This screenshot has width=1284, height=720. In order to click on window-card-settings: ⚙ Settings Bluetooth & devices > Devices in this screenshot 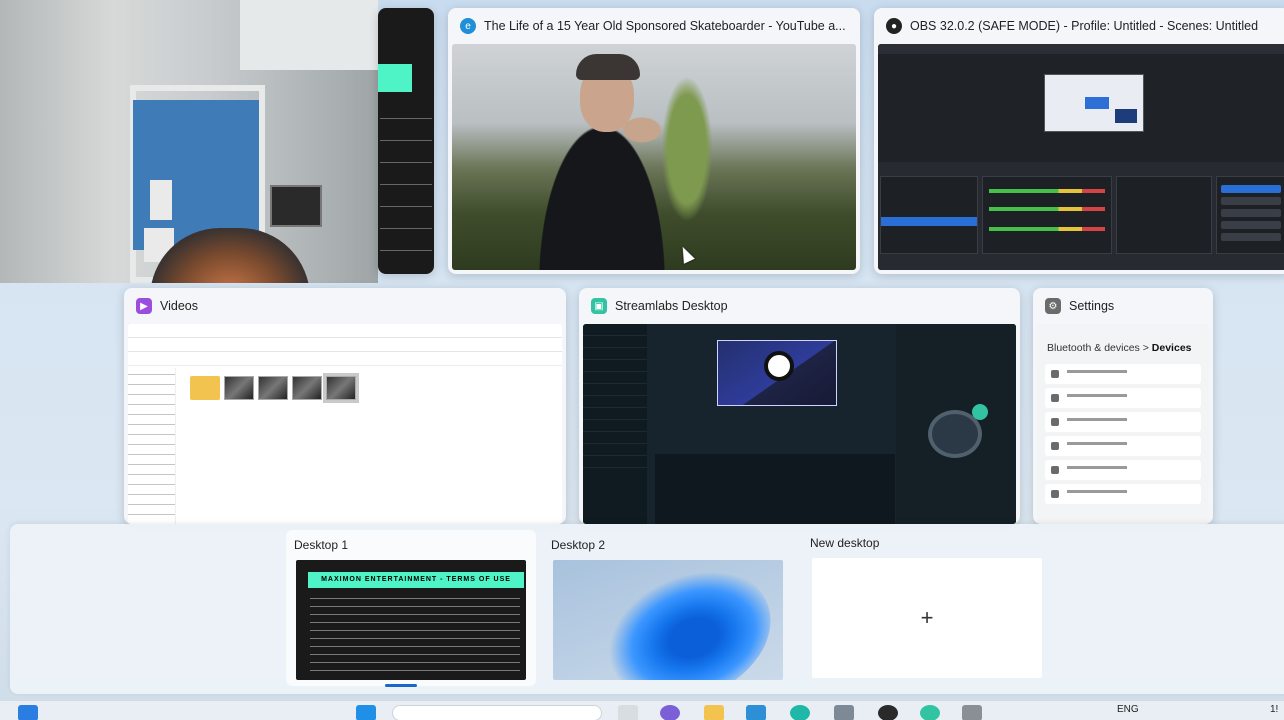, I will do `click(1123, 406)`.